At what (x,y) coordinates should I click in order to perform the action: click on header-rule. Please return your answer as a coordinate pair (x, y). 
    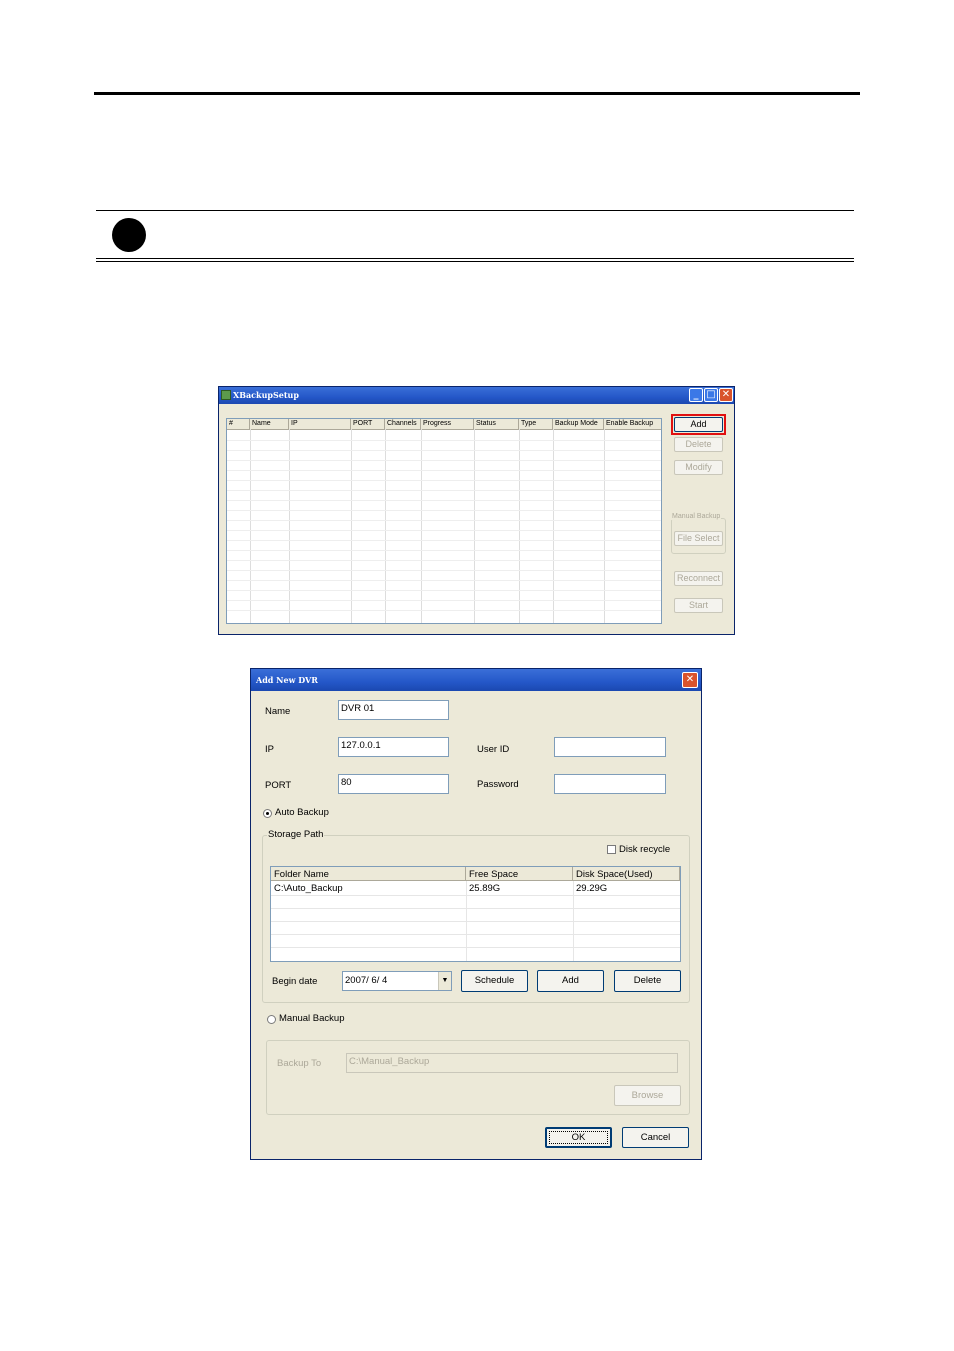
    Looking at the image, I should click on (477, 93).